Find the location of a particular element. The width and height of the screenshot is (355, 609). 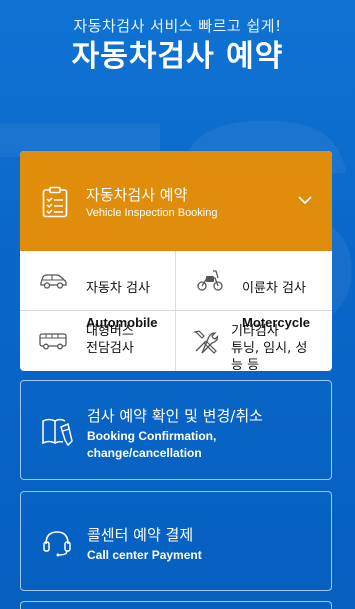

page-title: 자동차검사 예약 is located at coordinates (177, 56).